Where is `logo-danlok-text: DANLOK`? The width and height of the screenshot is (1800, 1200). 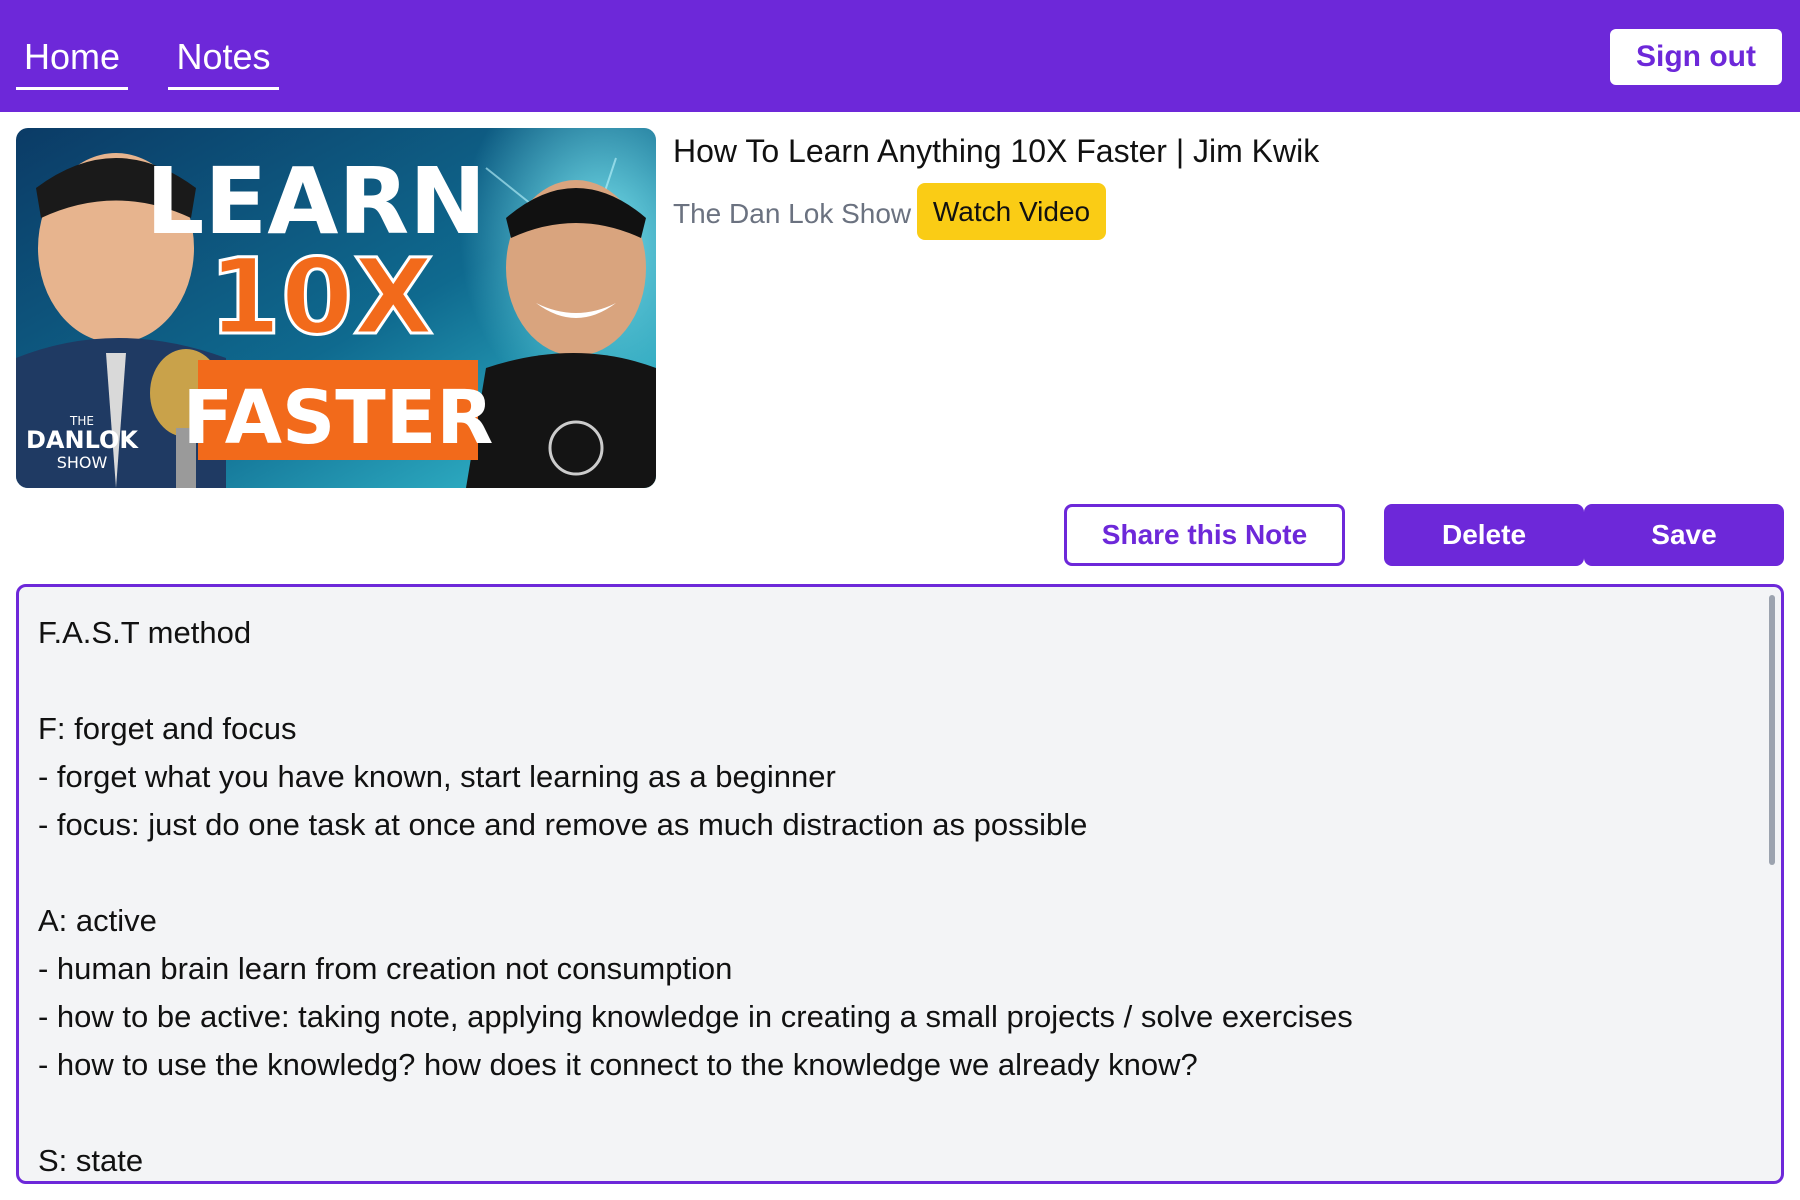
logo-danlok-text: DANLOK is located at coordinates (82, 440).